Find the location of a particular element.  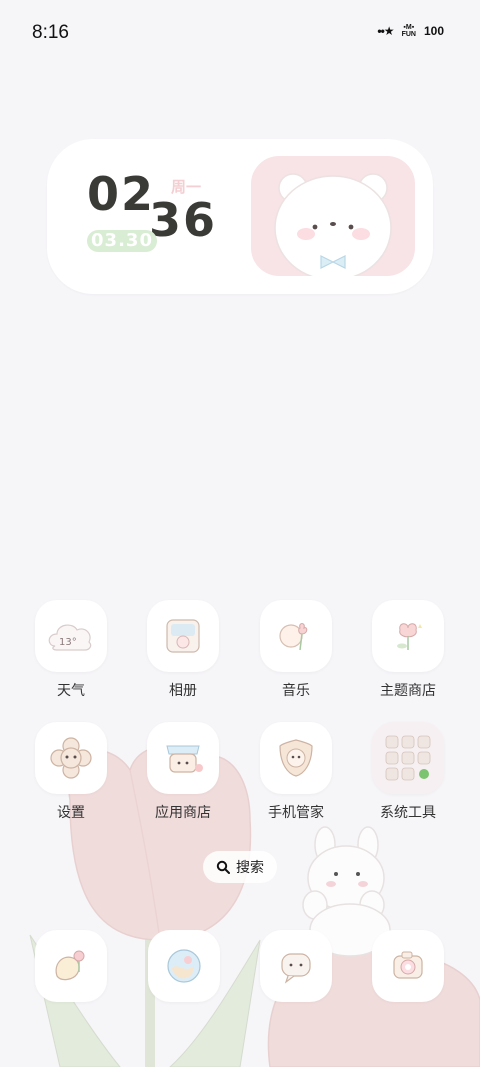

dock-messages is located at coordinates (296, 966).